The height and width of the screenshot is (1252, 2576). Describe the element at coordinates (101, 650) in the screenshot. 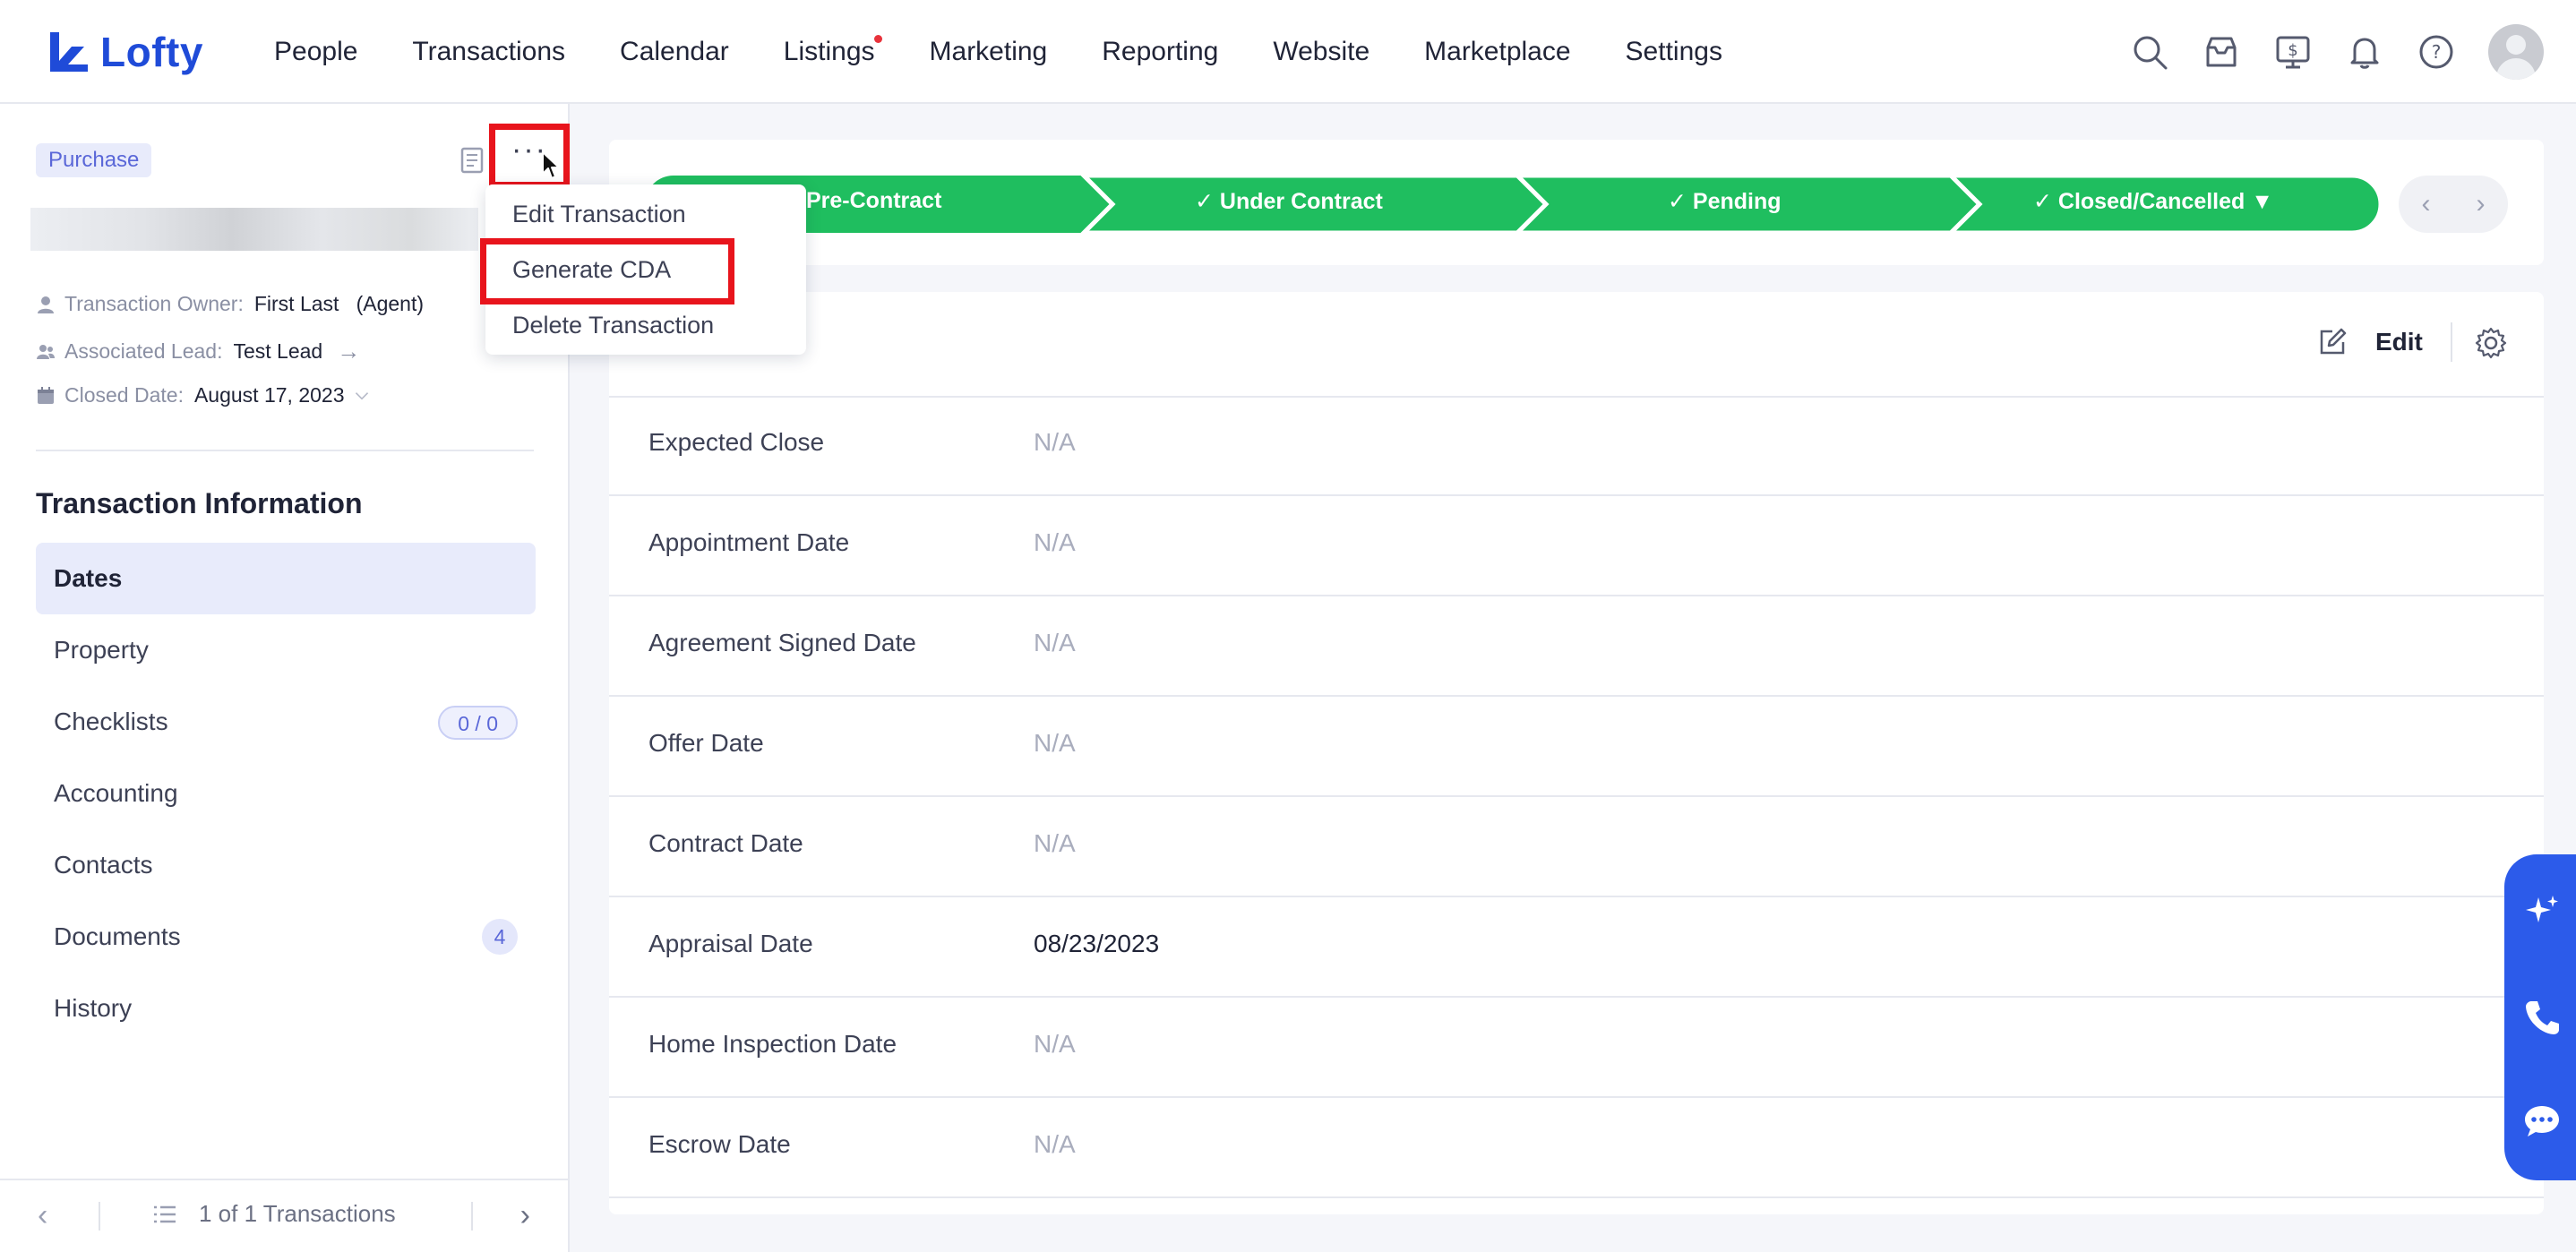

I see `sidebar-item-label: Property` at that location.